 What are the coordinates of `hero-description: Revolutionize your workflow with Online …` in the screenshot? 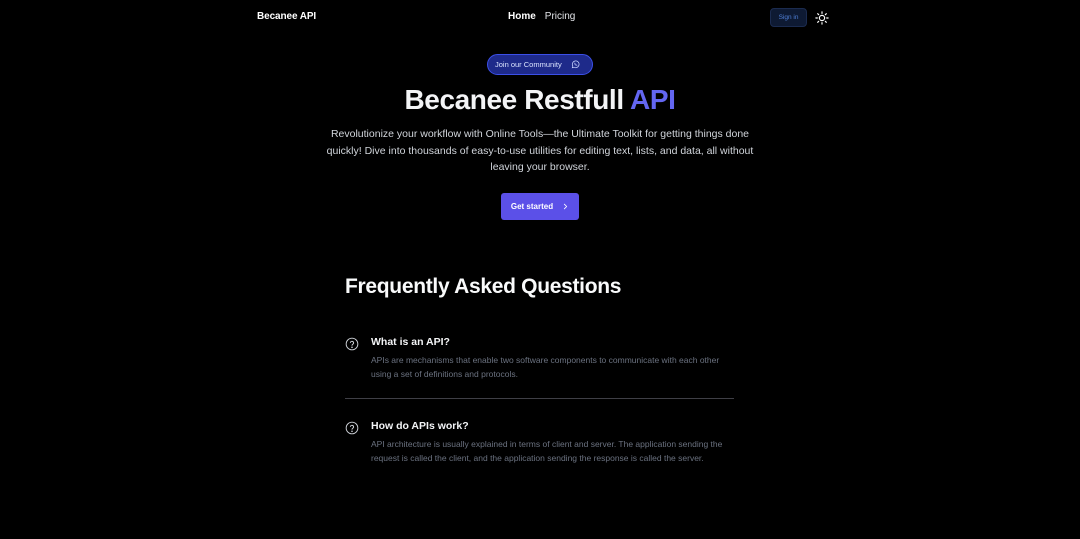 It's located at (540, 150).